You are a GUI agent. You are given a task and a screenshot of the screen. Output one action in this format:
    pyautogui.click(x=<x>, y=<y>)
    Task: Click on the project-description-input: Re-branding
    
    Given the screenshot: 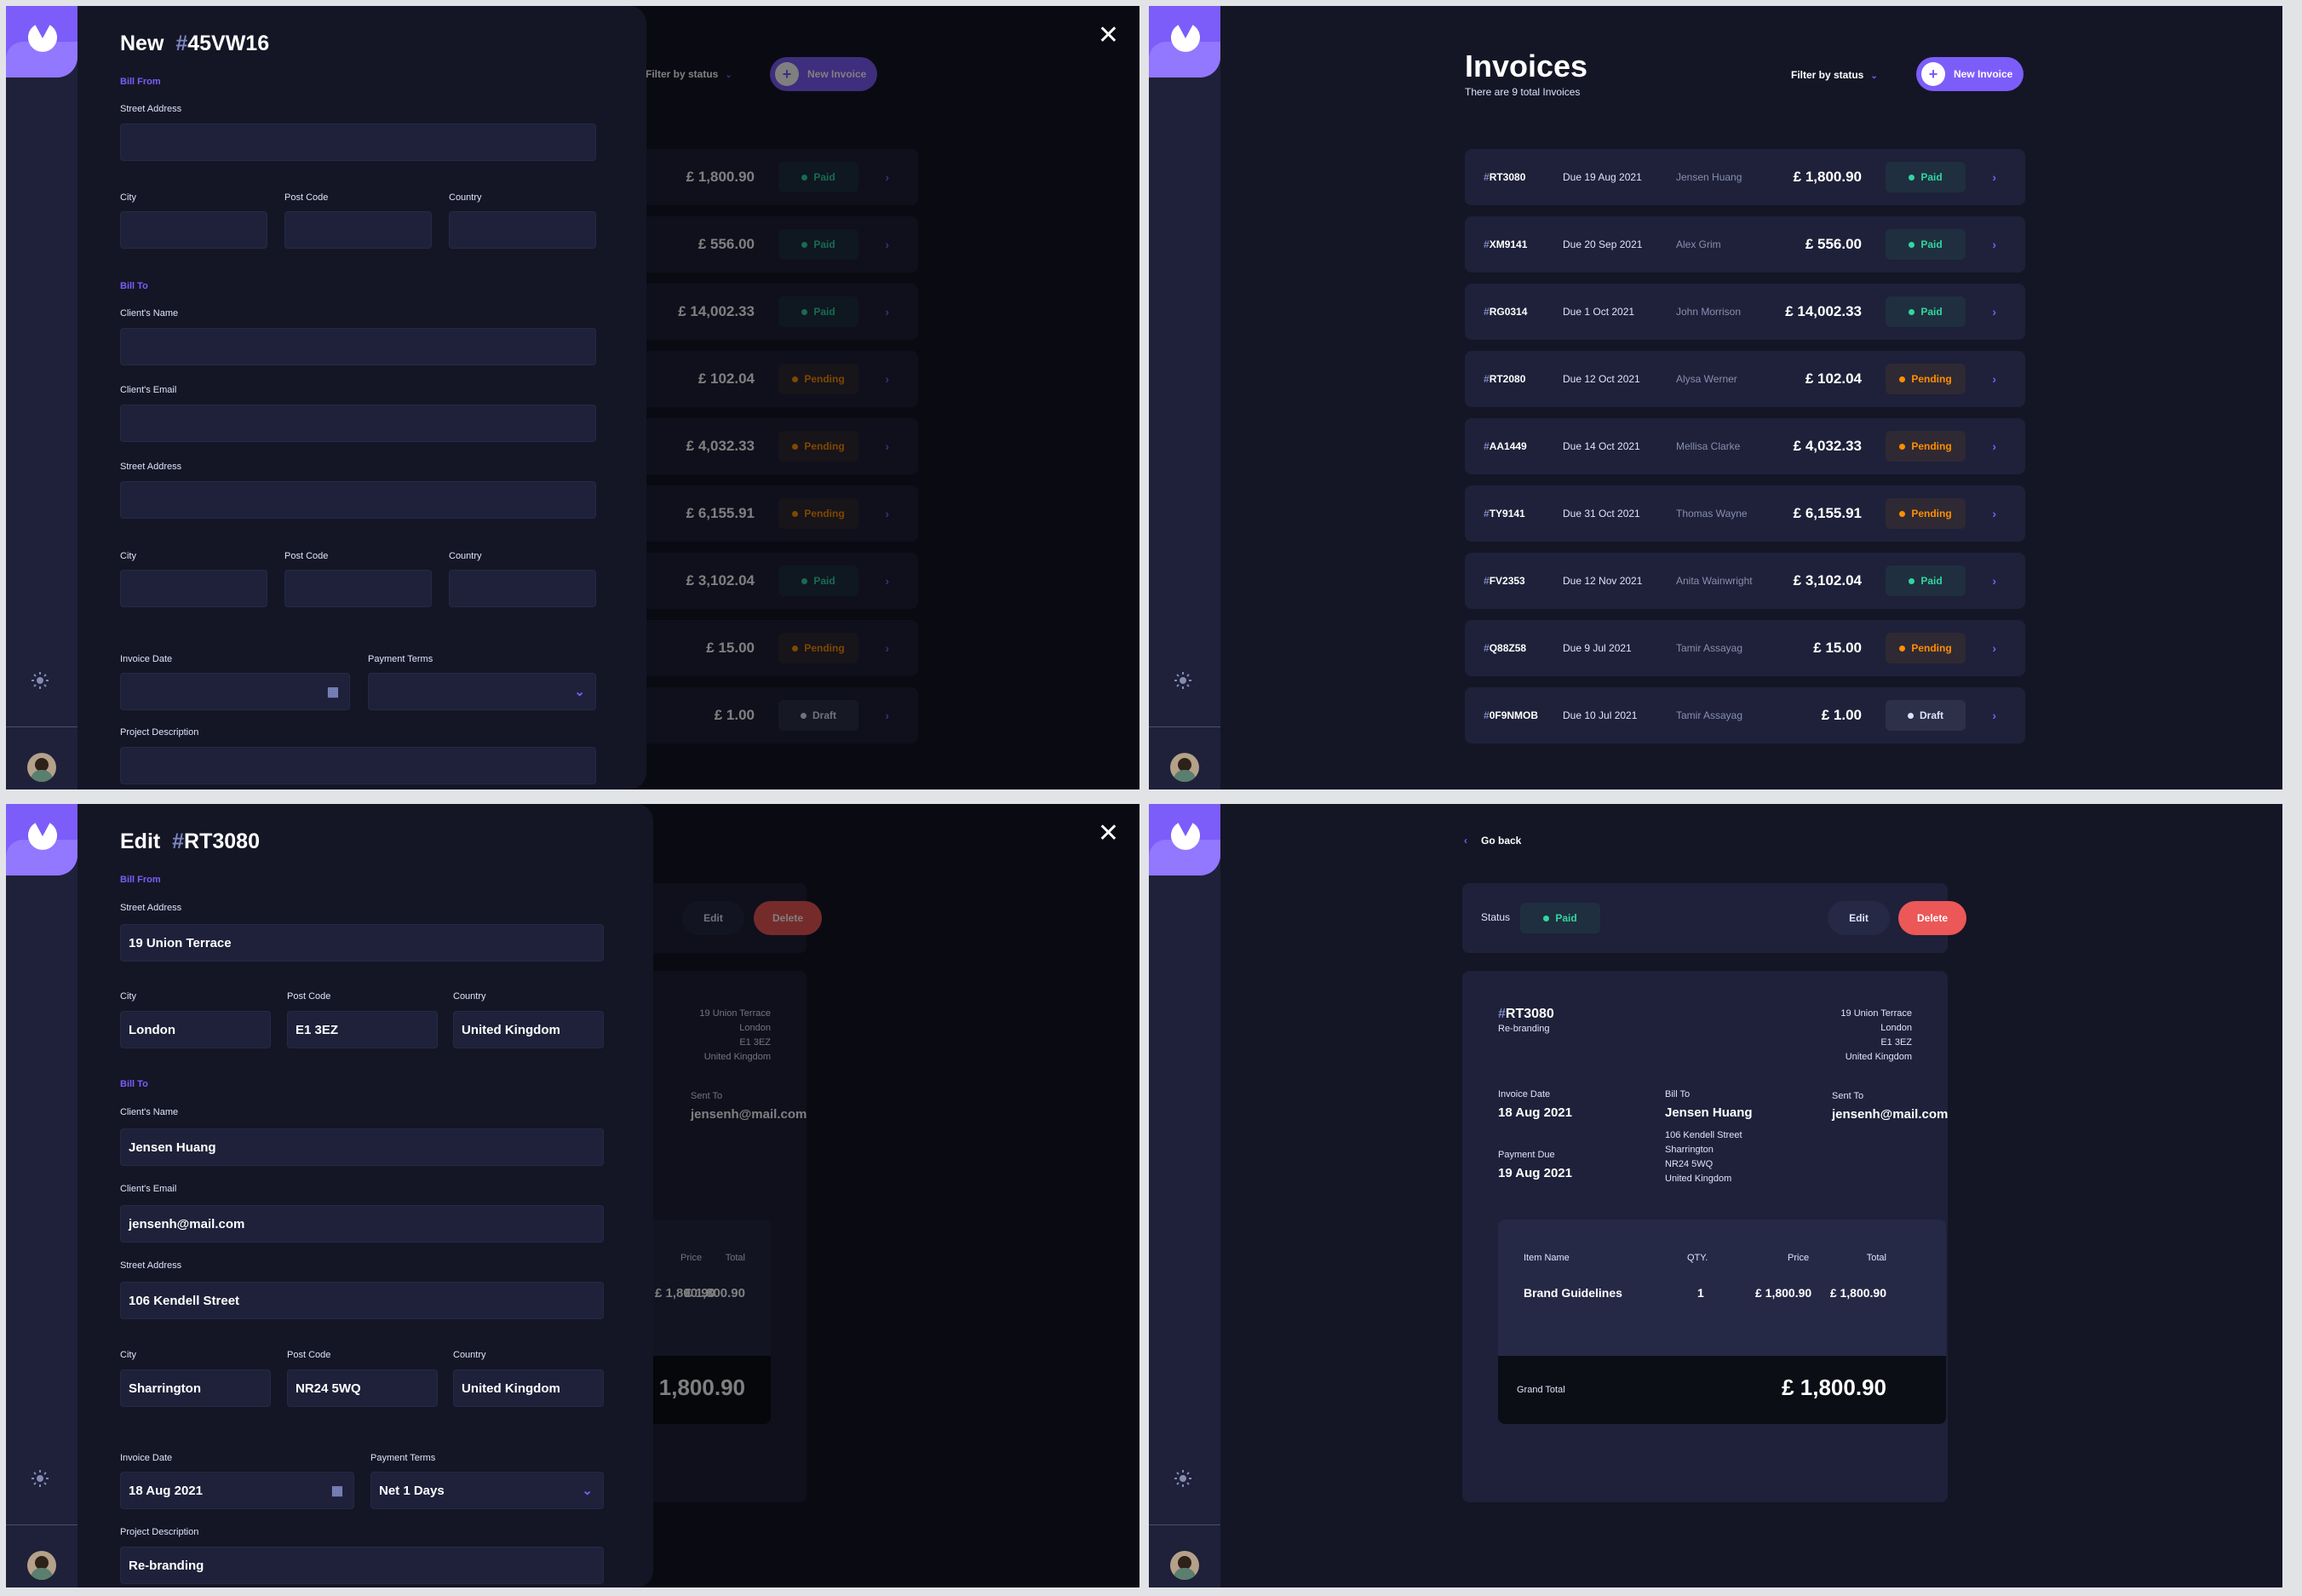 What is the action you would take?
    pyautogui.click(x=362, y=1565)
    